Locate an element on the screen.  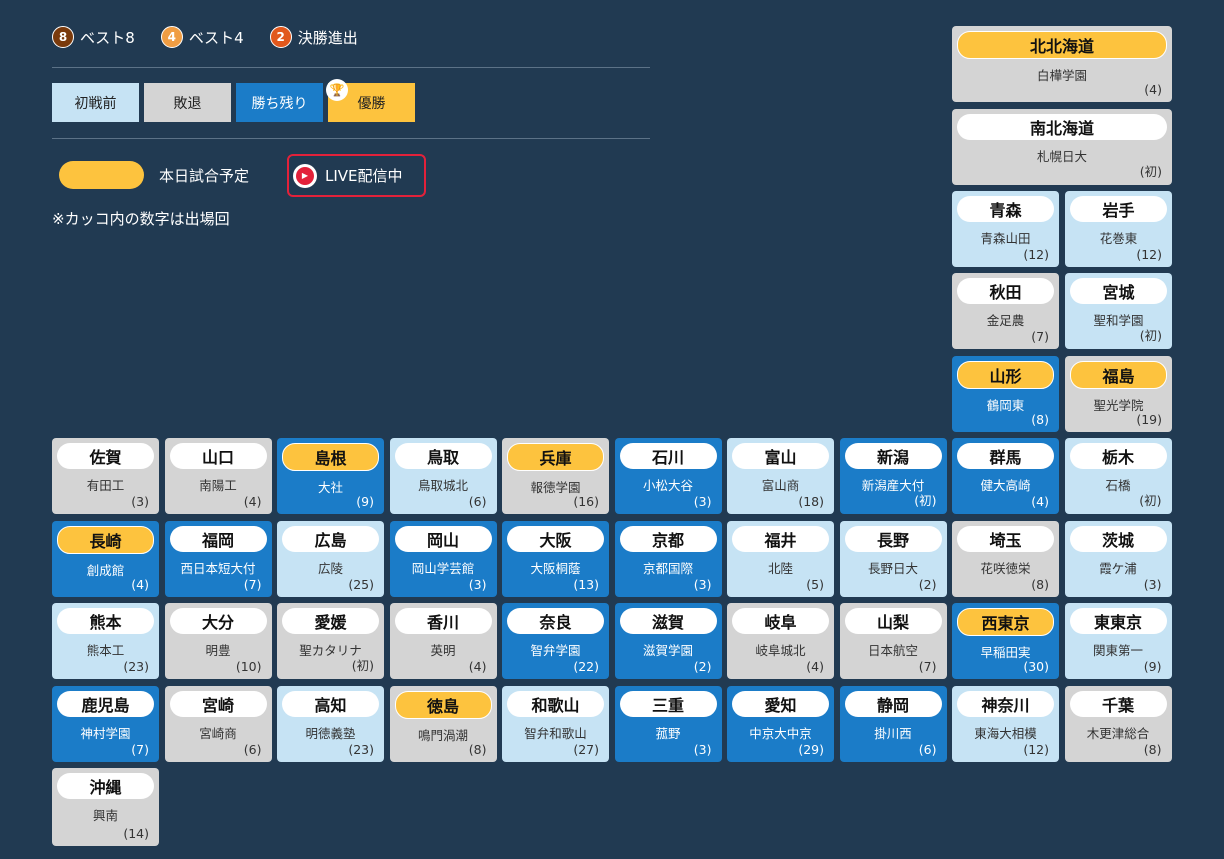
school-name: 宮崎商 is located at coordinates (218, 733).